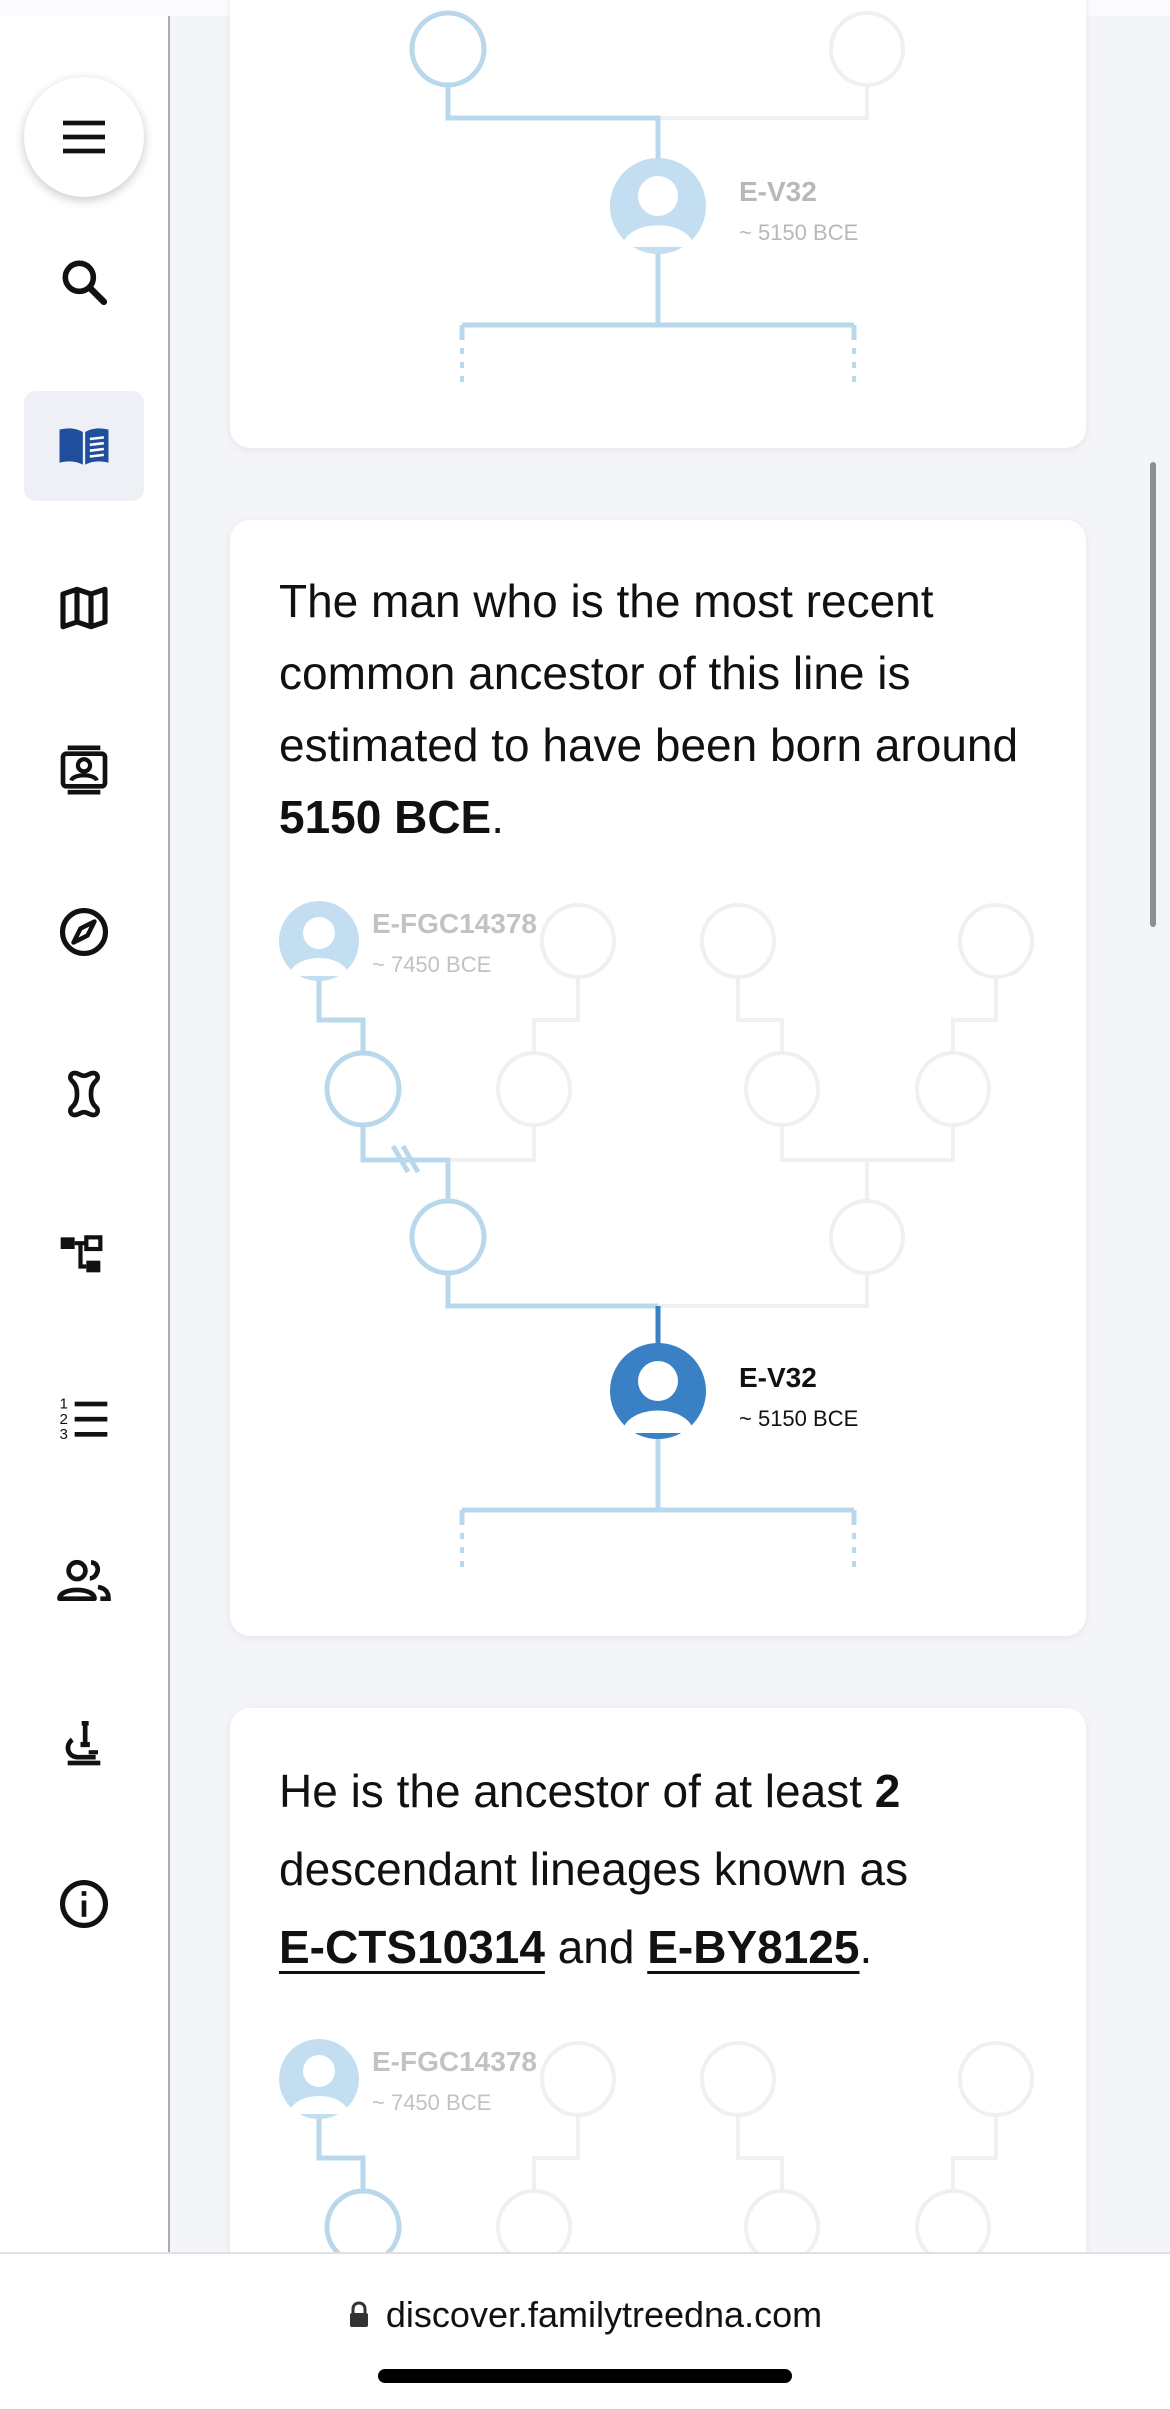 The width and height of the screenshot is (1170, 2409). Describe the element at coordinates (887, 1791) in the screenshot. I see `lineage-count: 2` at that location.